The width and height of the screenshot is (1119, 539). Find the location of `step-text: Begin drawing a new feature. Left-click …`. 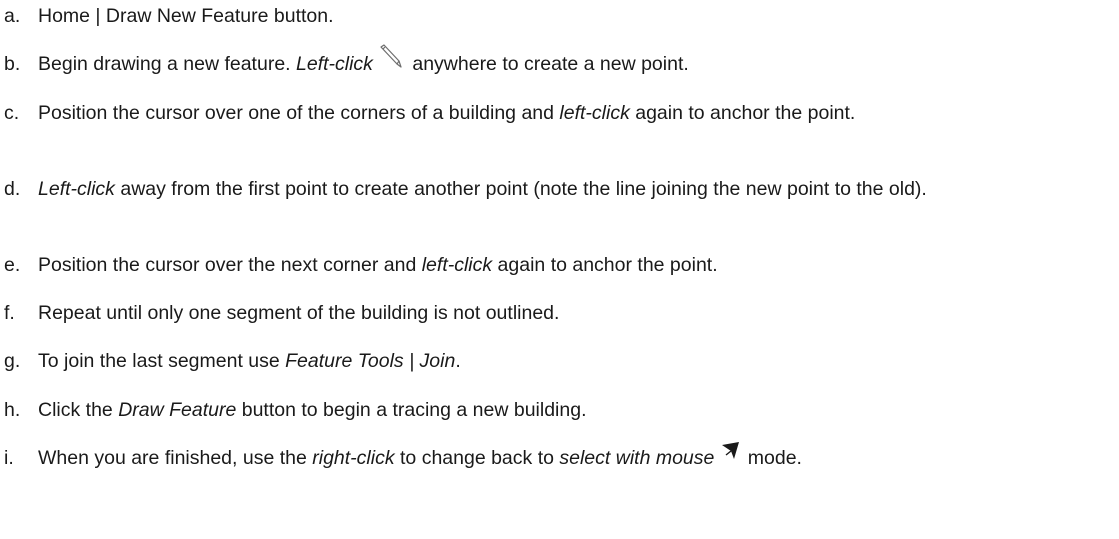

step-text: Begin drawing a new feature. Left-click … is located at coordinates (575, 61).